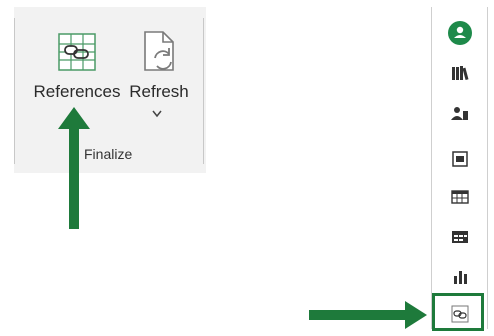  Describe the element at coordinates (459, 277) in the screenshot. I see `bar-chart-icon` at that location.